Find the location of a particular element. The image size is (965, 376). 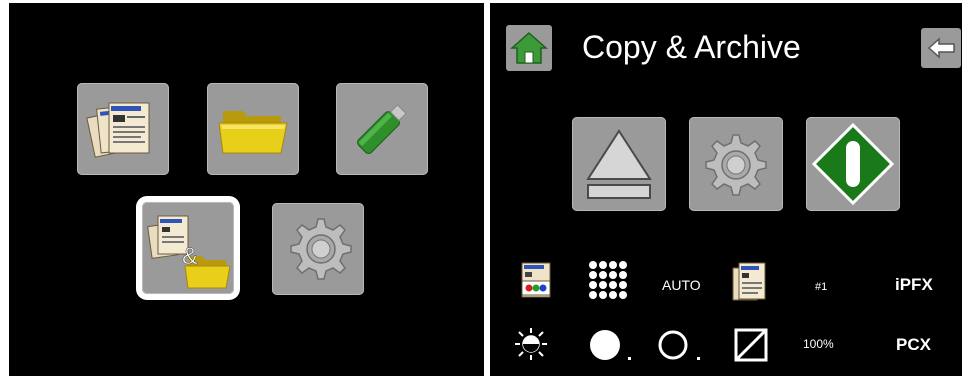

format-label-row1: iPFX is located at coordinates (914, 285).